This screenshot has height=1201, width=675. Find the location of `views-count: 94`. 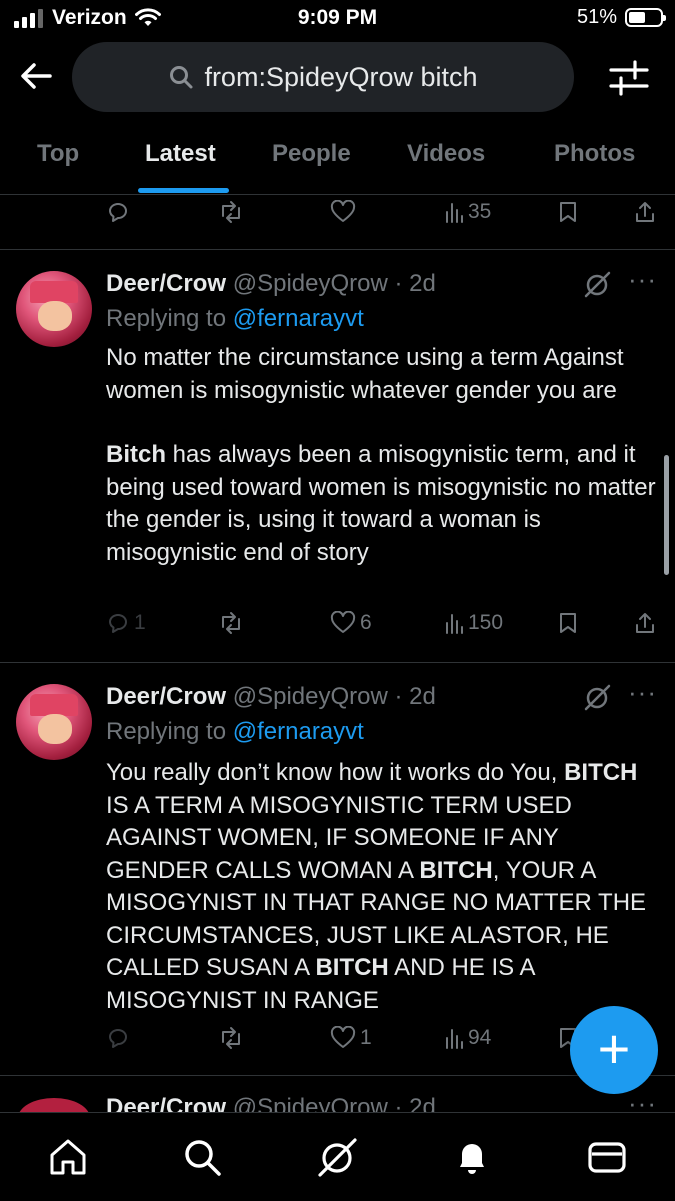

views-count: 94 is located at coordinates (480, 1037).